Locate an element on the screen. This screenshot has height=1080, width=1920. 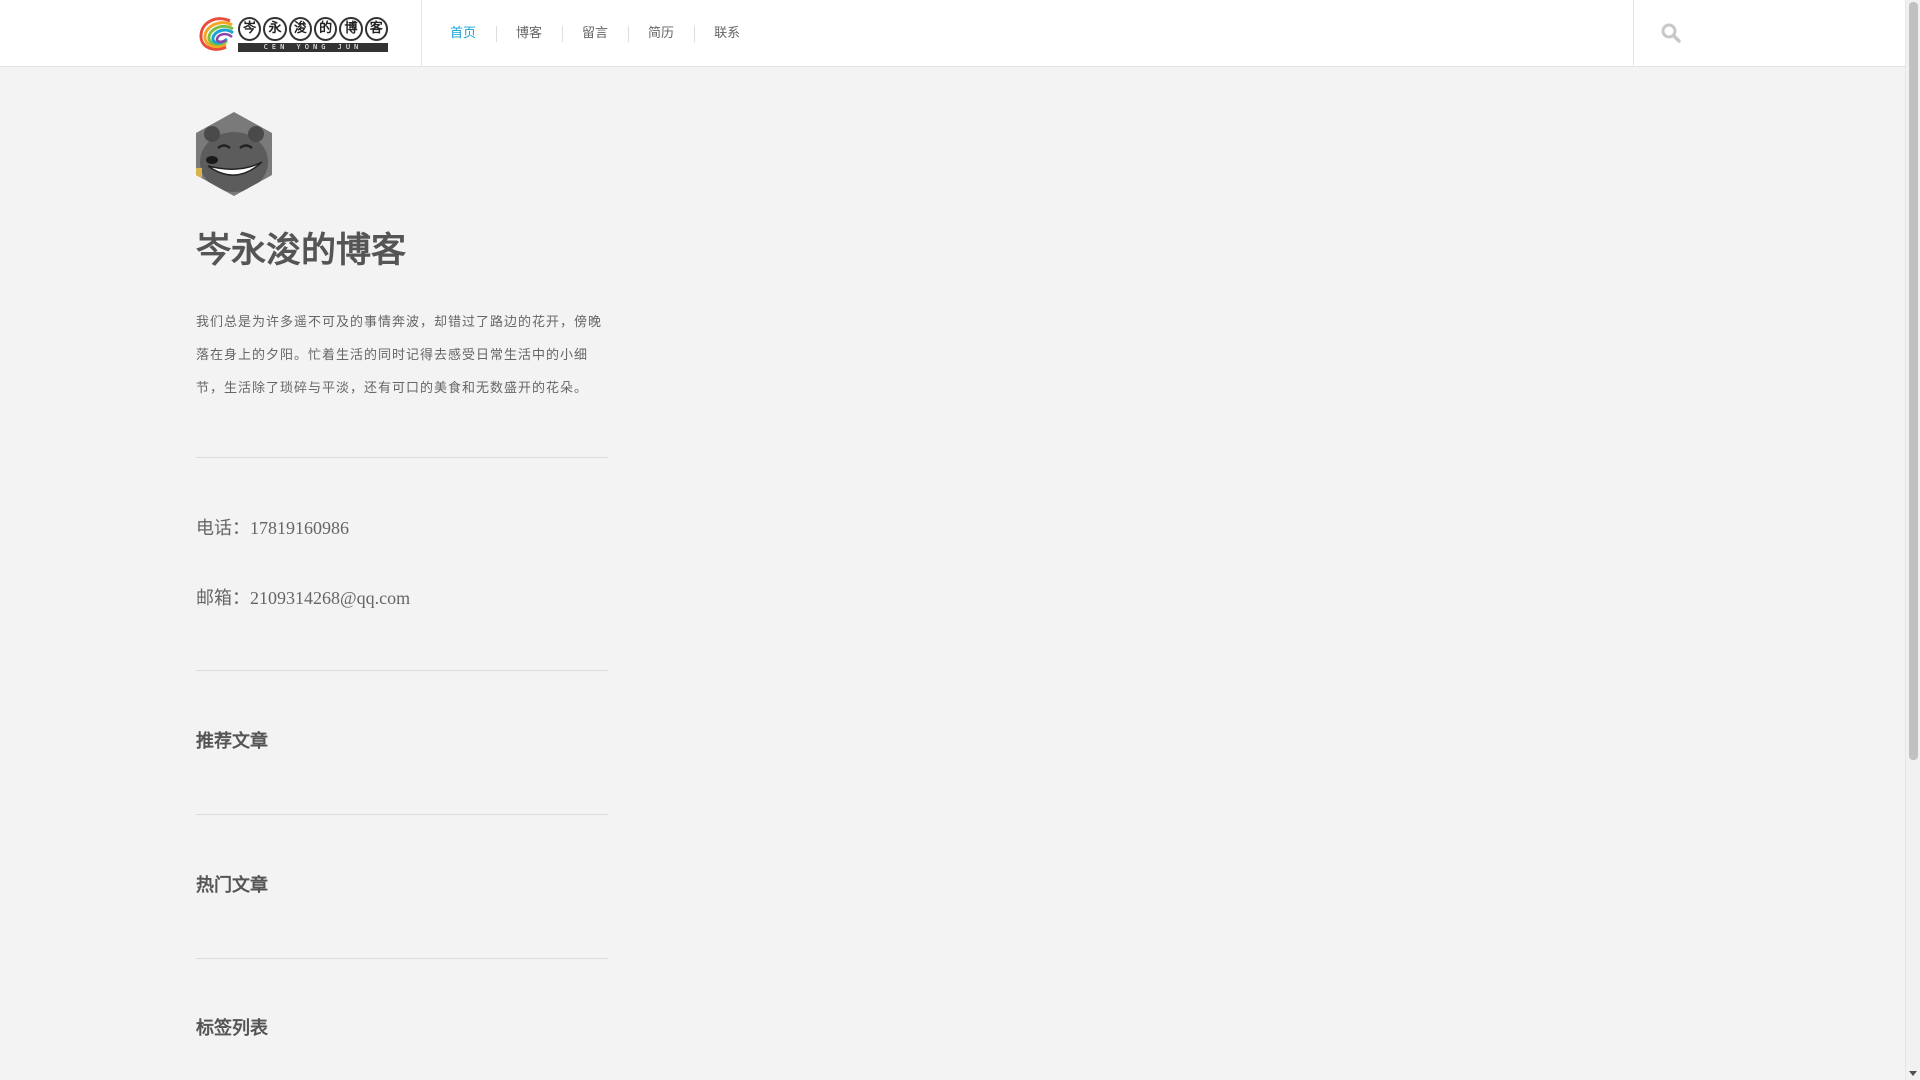
avatar is located at coordinates (234, 154).